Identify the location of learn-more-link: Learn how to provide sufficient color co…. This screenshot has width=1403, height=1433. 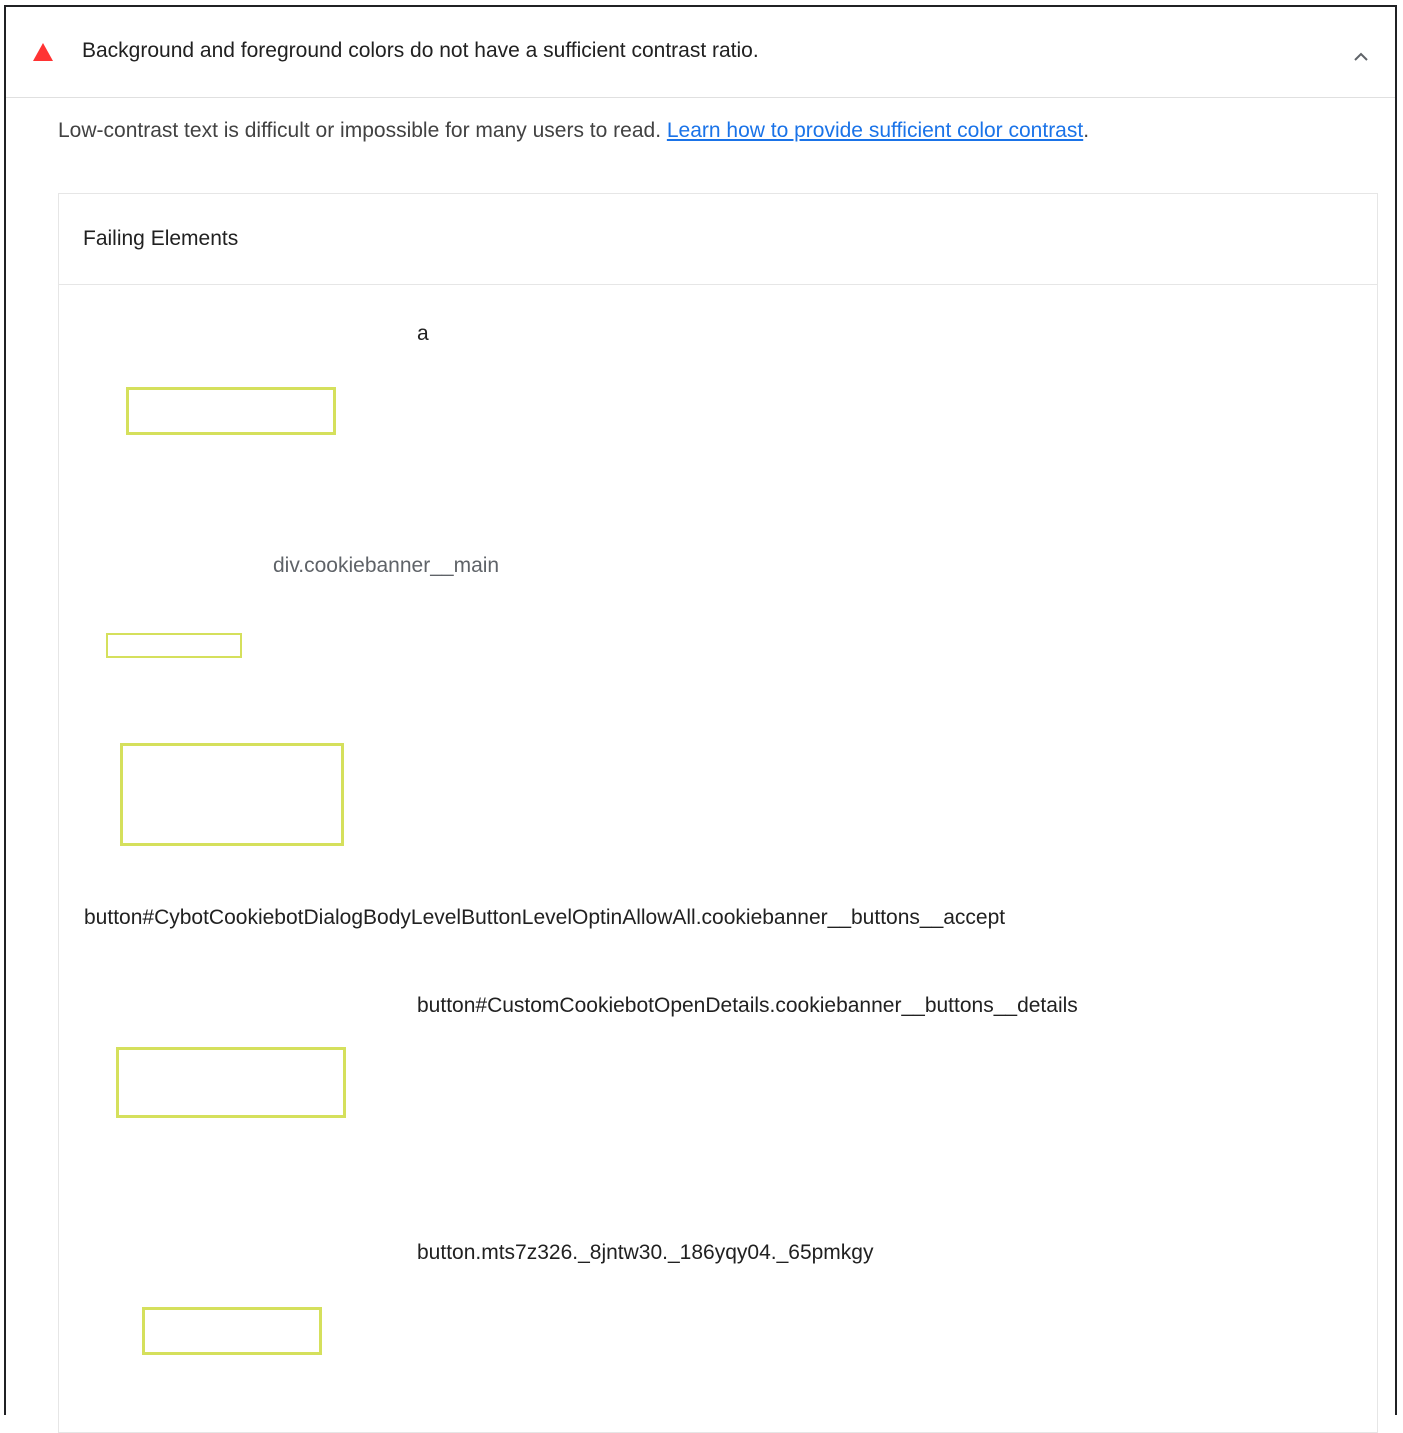
(875, 130).